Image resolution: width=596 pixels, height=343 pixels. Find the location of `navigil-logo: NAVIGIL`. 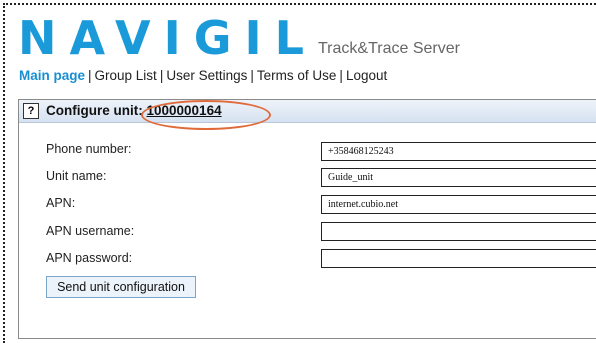

navigil-logo: NAVIGIL is located at coordinates (167, 38).